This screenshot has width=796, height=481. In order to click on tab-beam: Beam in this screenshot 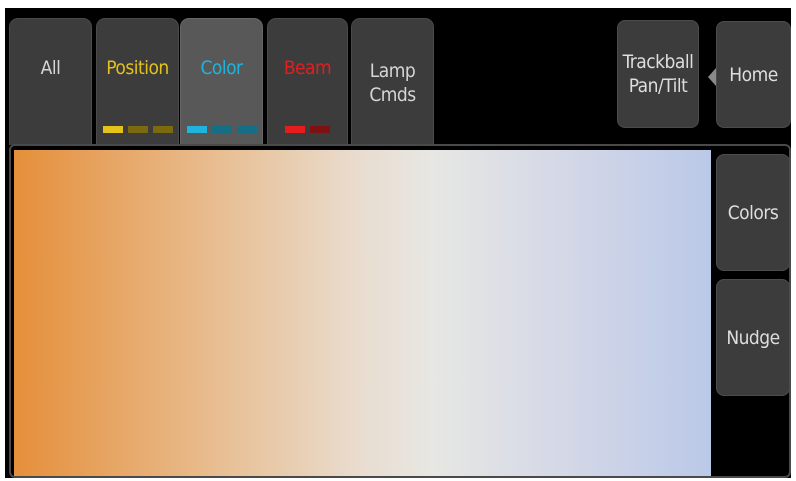, I will do `click(307, 81)`.